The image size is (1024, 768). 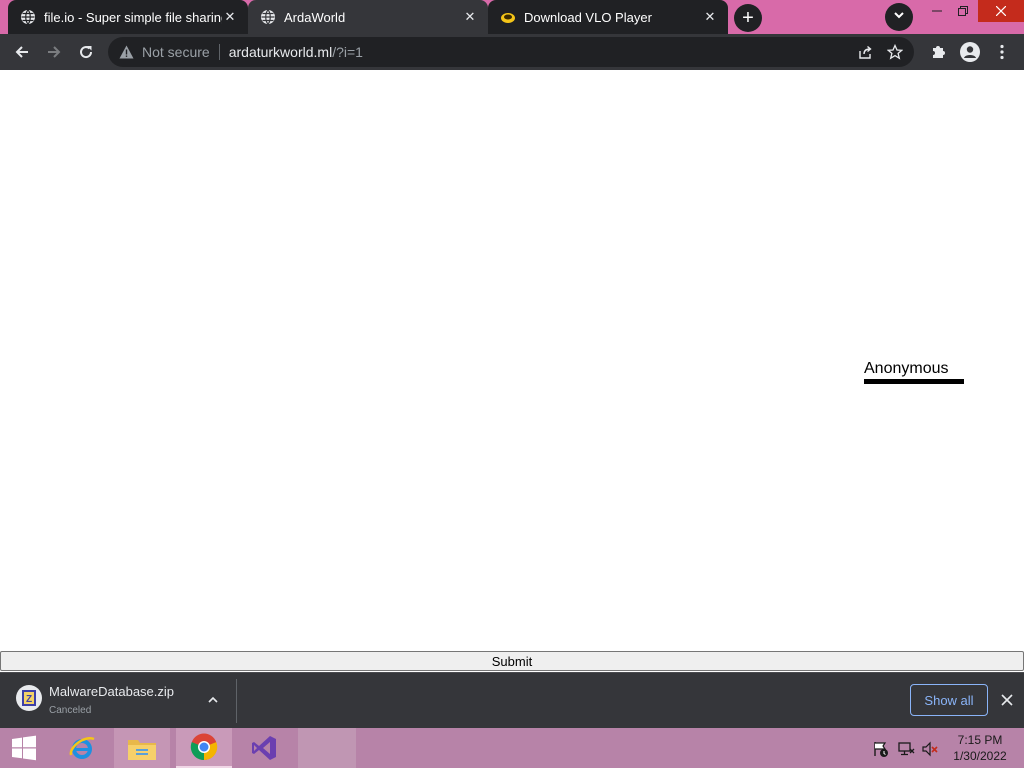 I want to click on windows-taskbar: 7:15 PM 1/30/2022, so click(x=512, y=748).